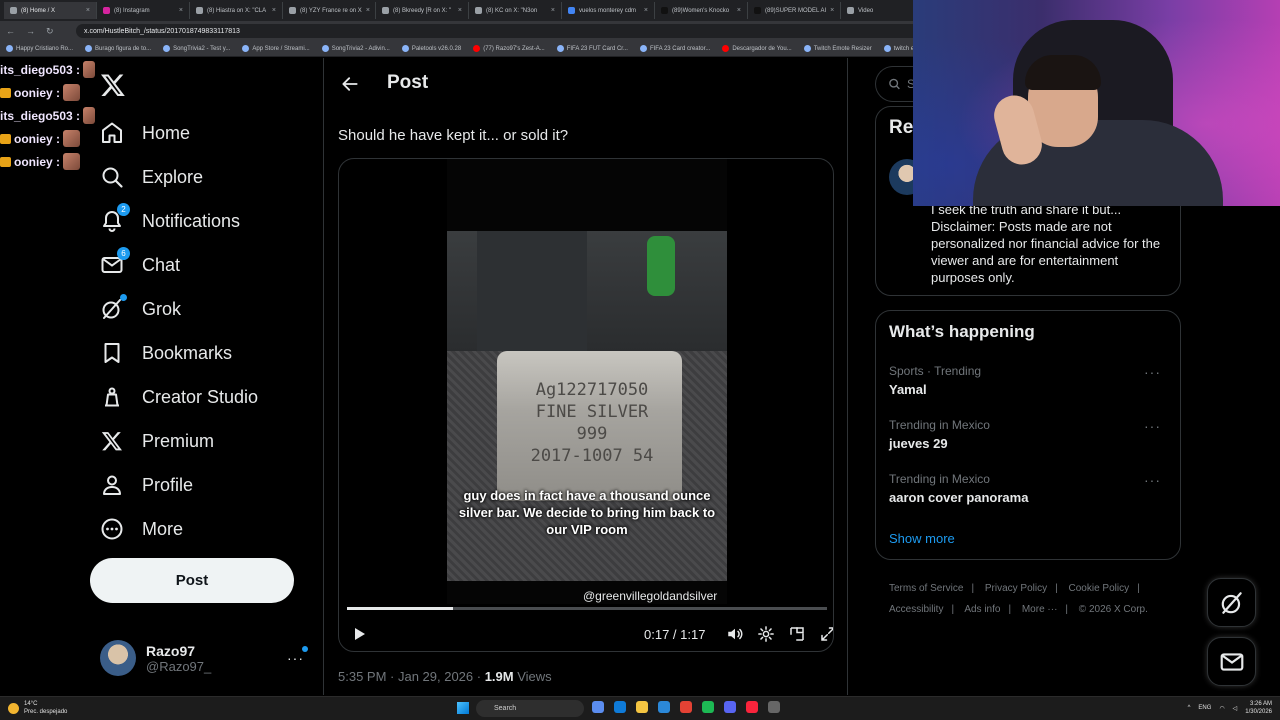  I want to click on browser-tab: (89)SUPER MODEL AI ×, so click(794, 10).